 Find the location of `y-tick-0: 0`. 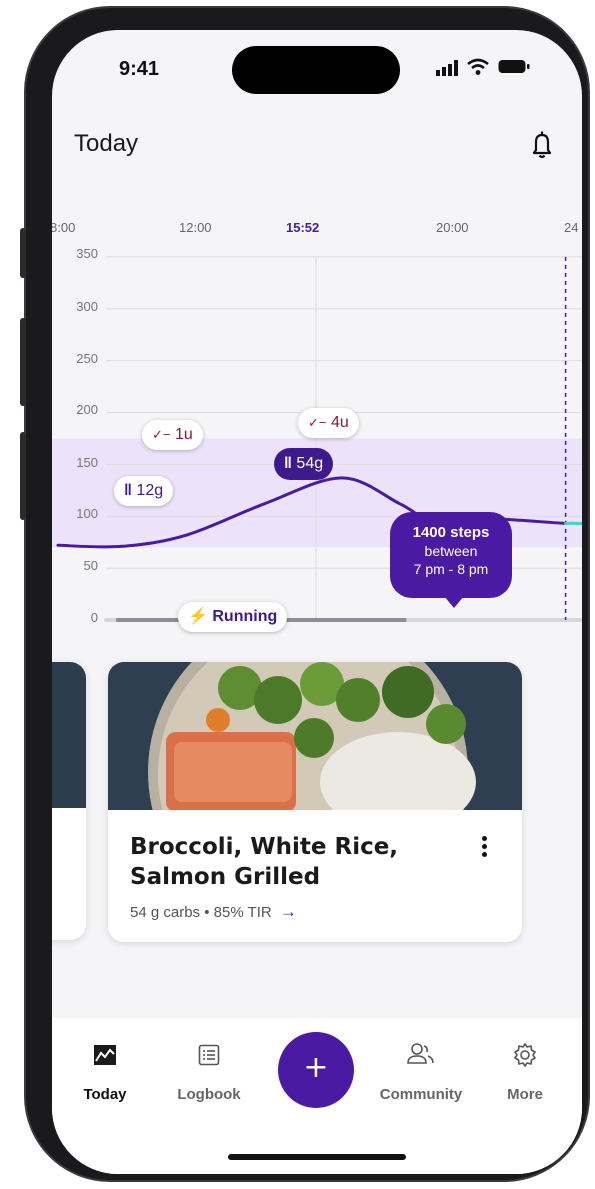

y-tick-0: 0 is located at coordinates (94, 617).